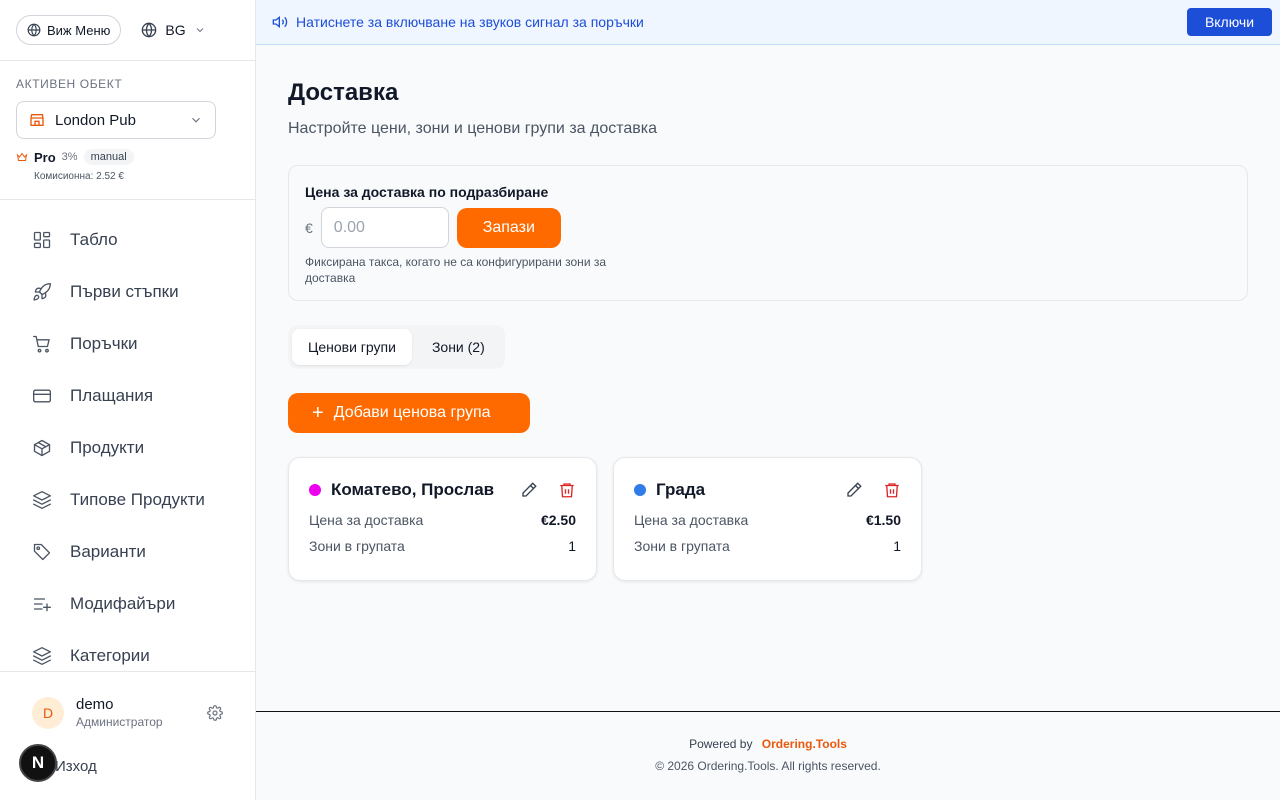 The width and height of the screenshot is (1280, 800). Describe the element at coordinates (127, 240) in the screenshot. I see `sidebar-item-dashboard: Табло` at that location.